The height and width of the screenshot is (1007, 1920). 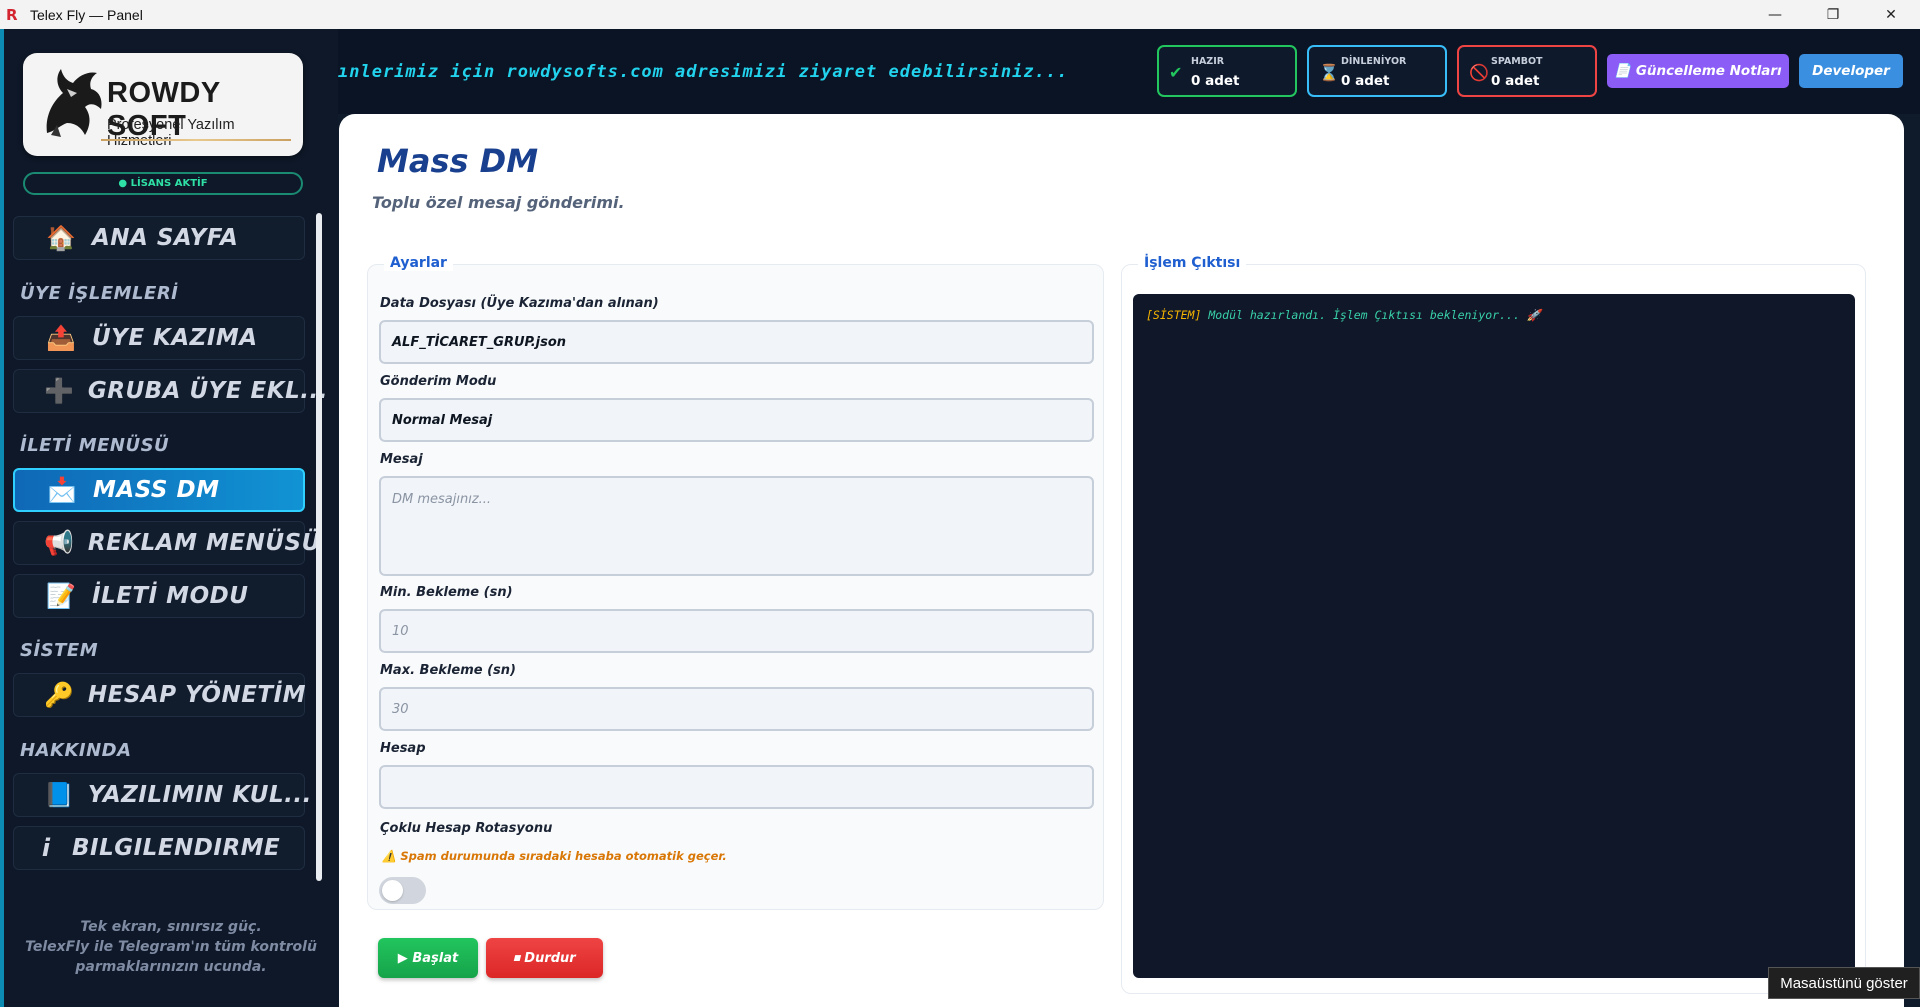 I want to click on sidebar-item-message-mode: 📝 İLETİ MODU, so click(x=159, y=596).